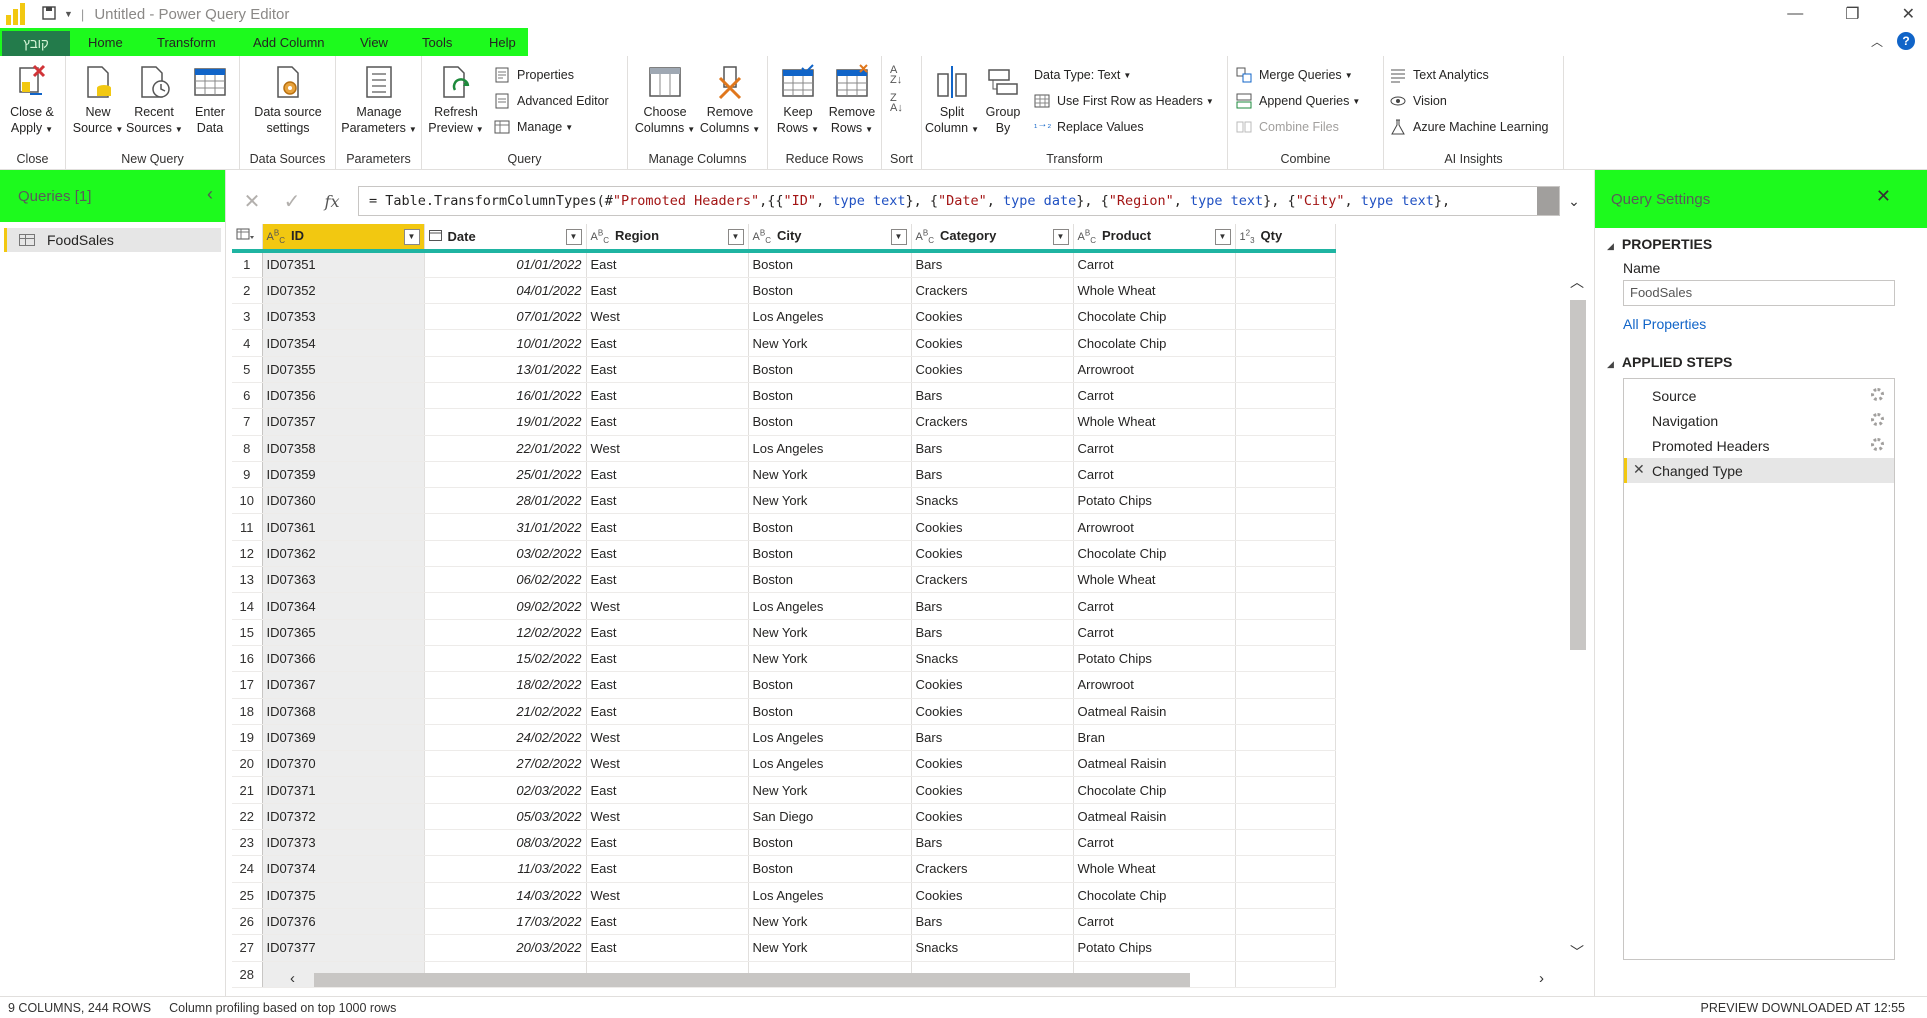 This screenshot has width=1927, height=1018. Describe the element at coordinates (830, 948) in the screenshot. I see `table-cell: New York` at that location.